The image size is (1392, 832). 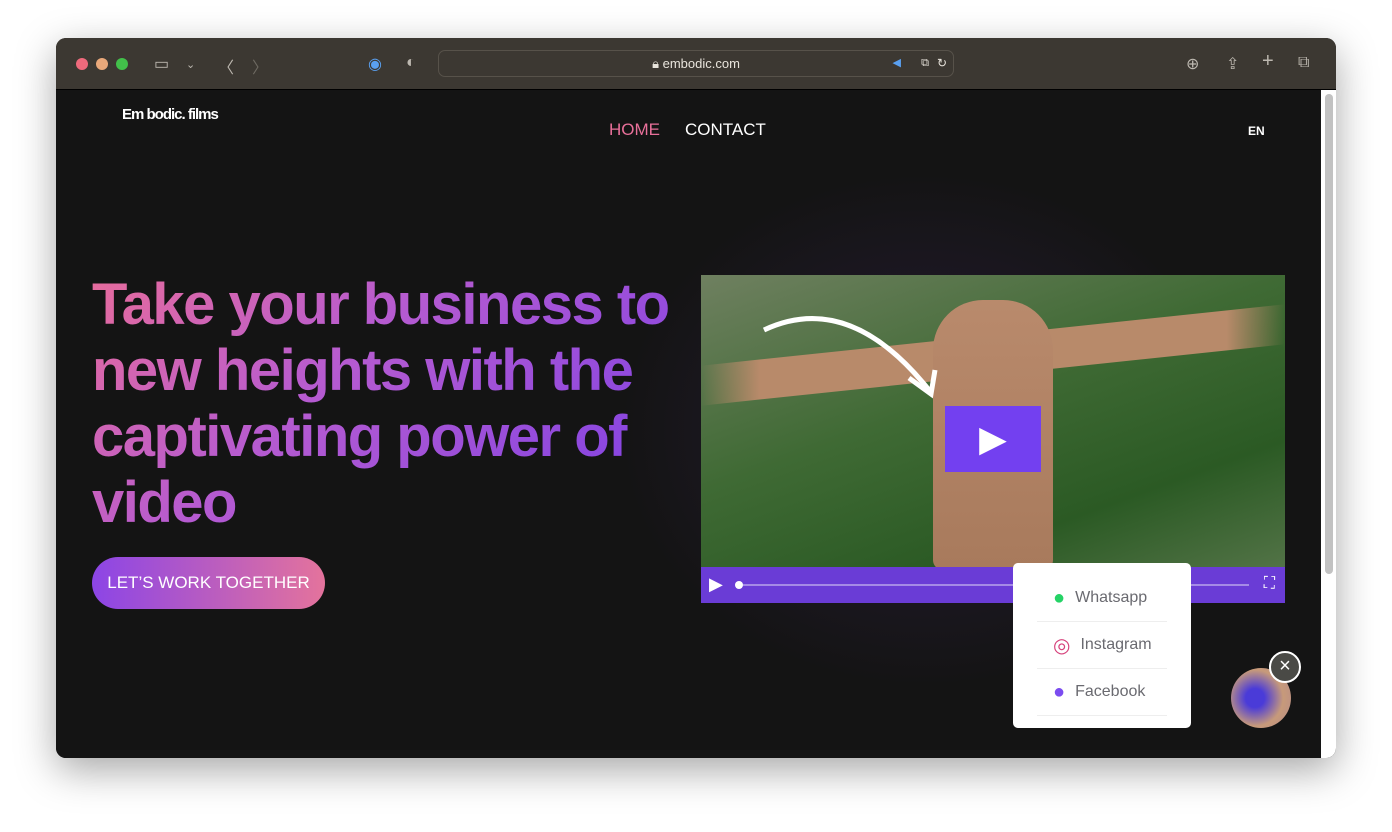 What do you see at coordinates (375, 64) in the screenshot?
I see `password-icon: ◉` at bounding box center [375, 64].